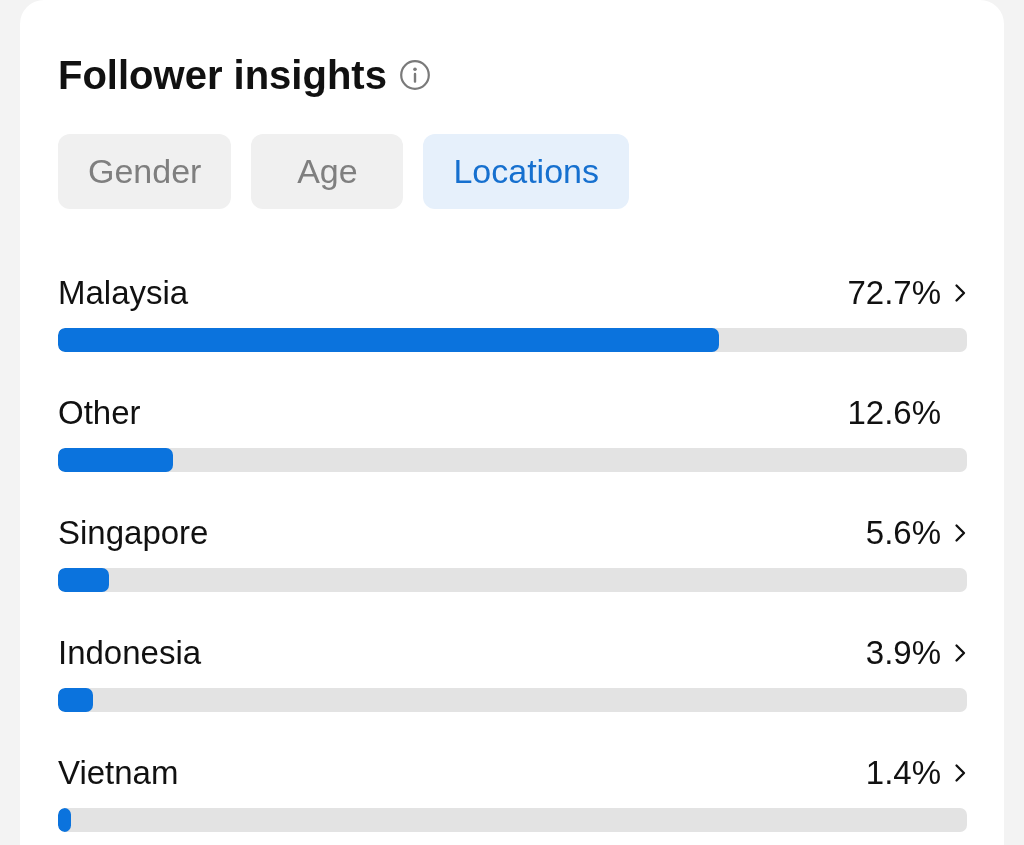 The width and height of the screenshot is (1024, 845). I want to click on info-icon, so click(414, 75).